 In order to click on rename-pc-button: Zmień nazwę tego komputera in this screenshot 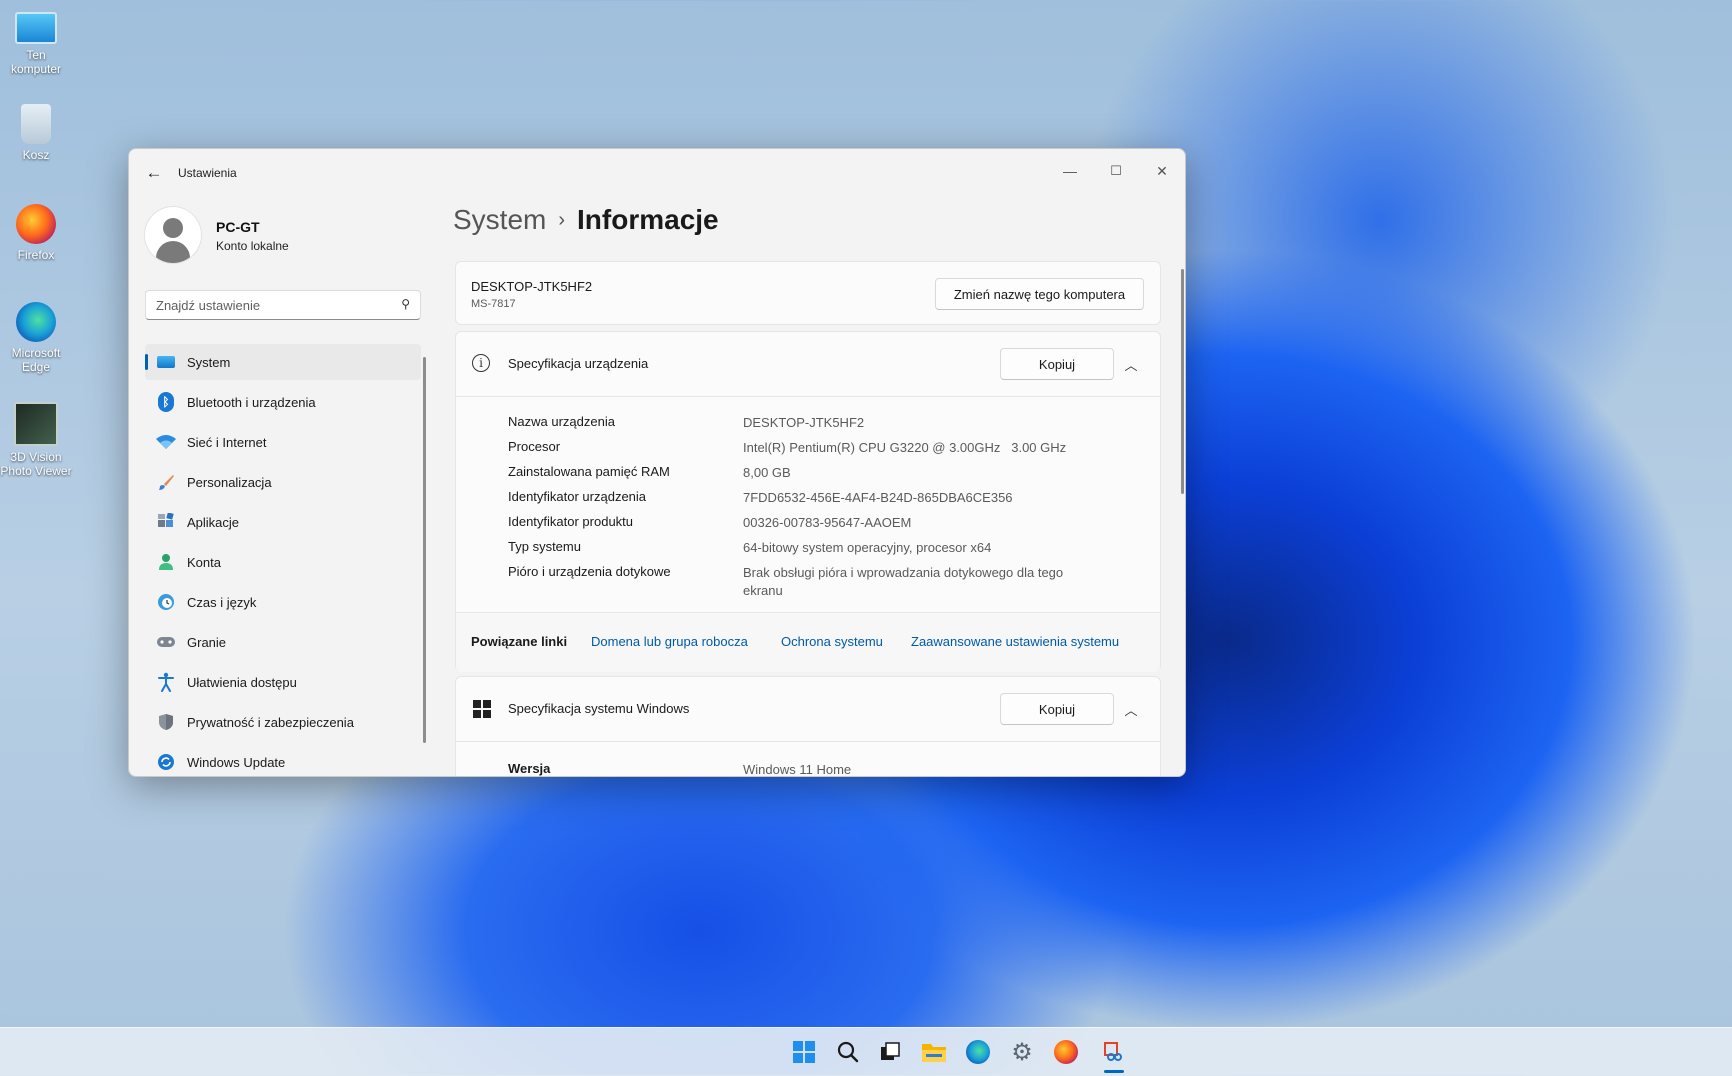, I will do `click(1039, 294)`.